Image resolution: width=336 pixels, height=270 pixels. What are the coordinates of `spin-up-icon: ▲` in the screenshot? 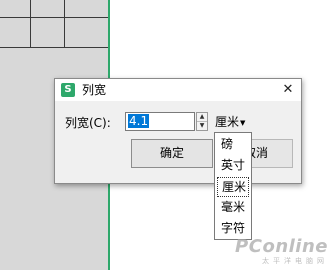 It's located at (202, 117).